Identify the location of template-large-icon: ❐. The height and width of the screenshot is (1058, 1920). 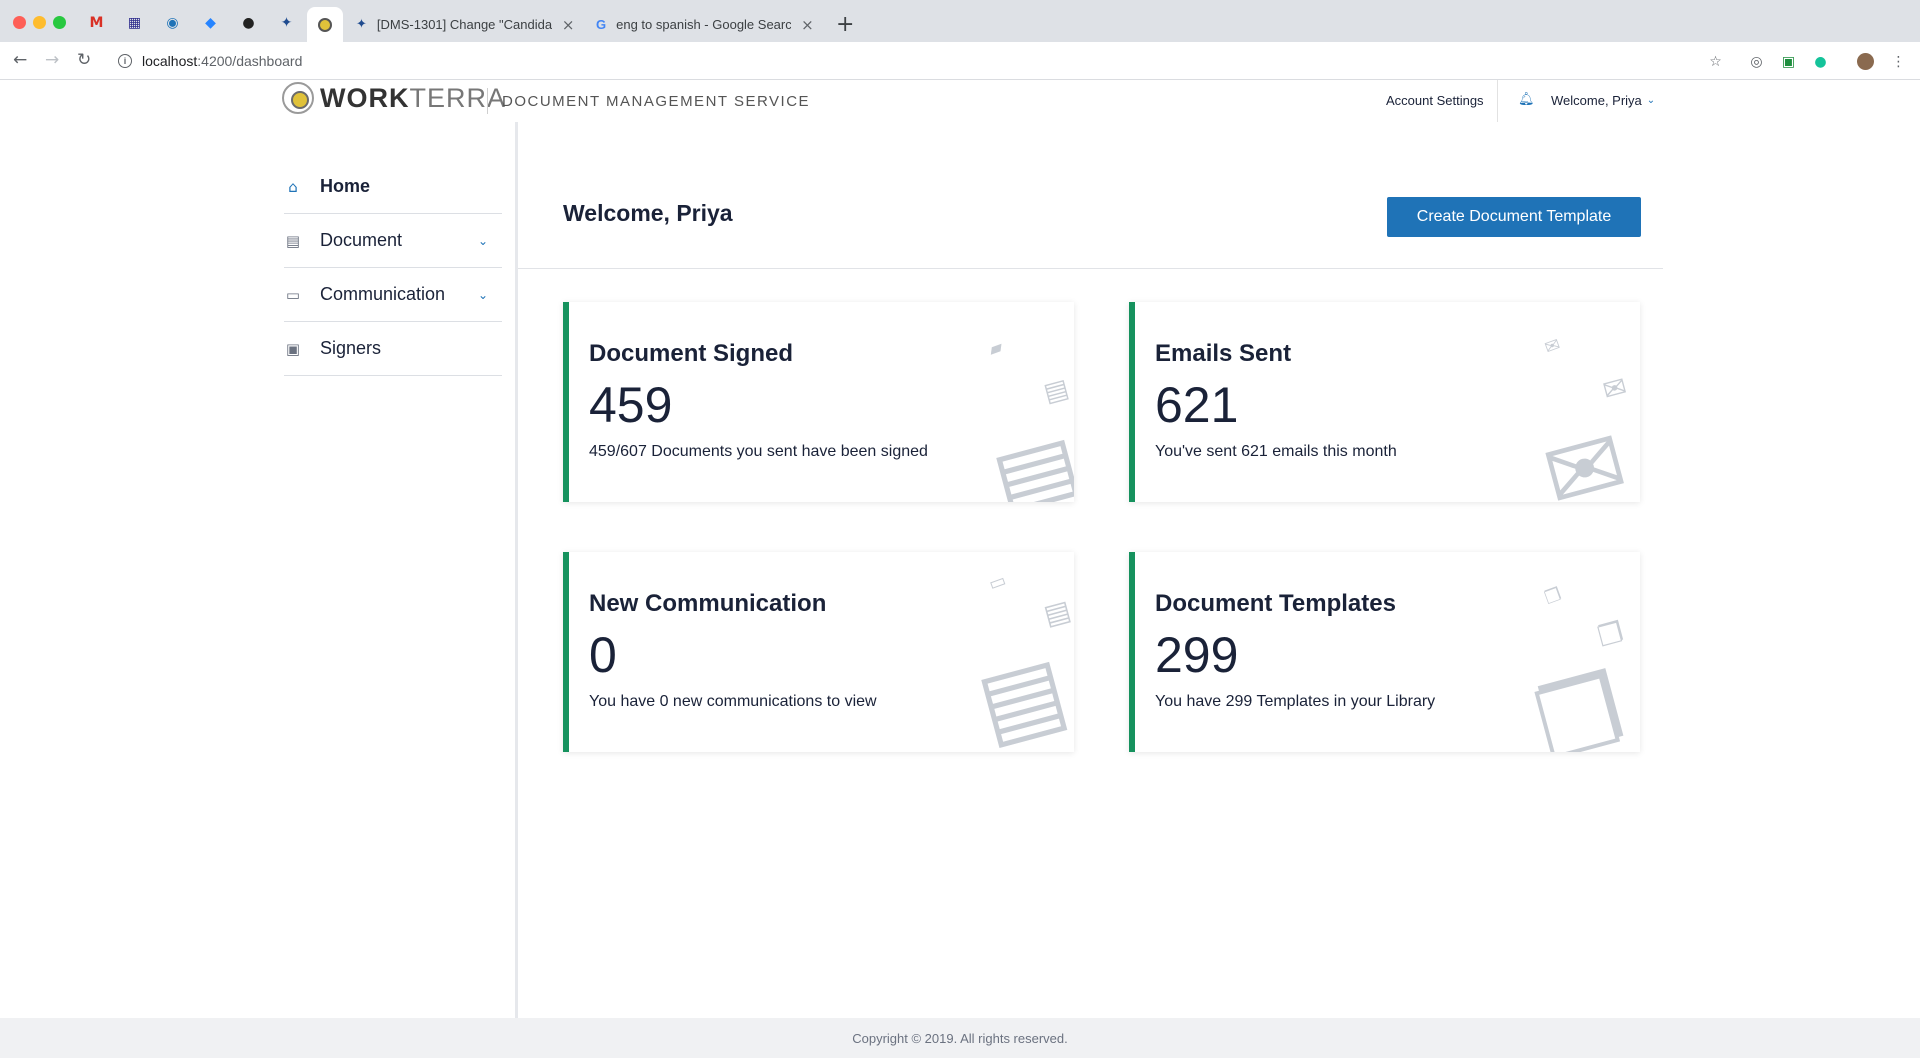
(1580, 702).